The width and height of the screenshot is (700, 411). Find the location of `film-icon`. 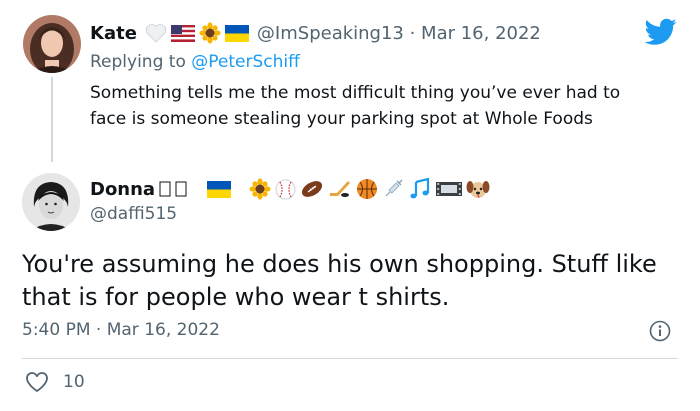

film-icon is located at coordinates (449, 189).